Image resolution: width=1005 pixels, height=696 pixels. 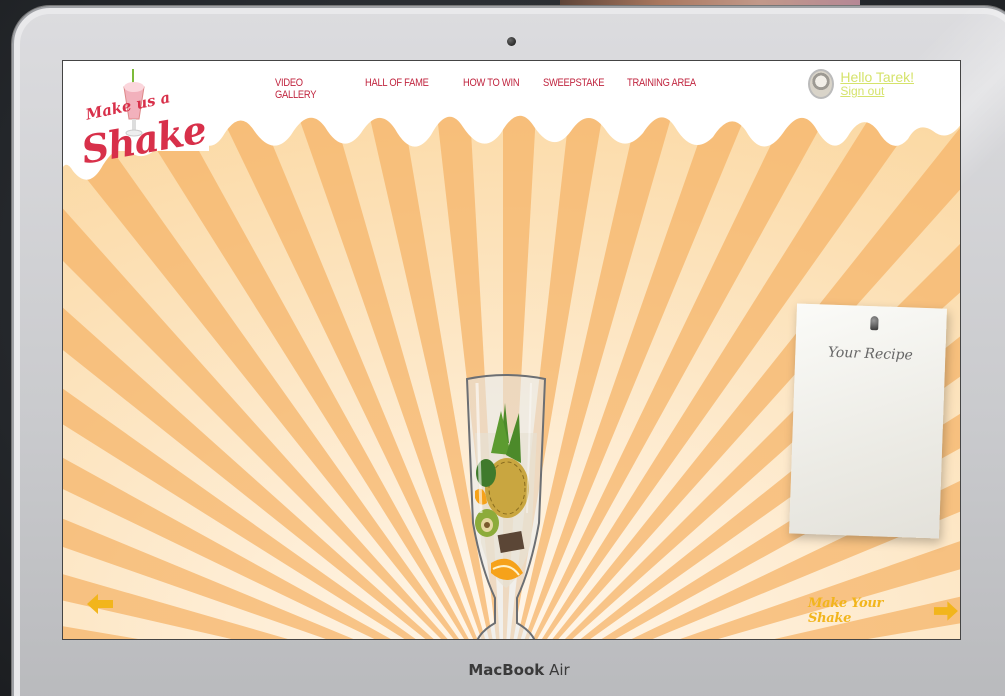 I want to click on nav-item-video-gallery: VIDEO GALLERY, so click(x=310, y=89).